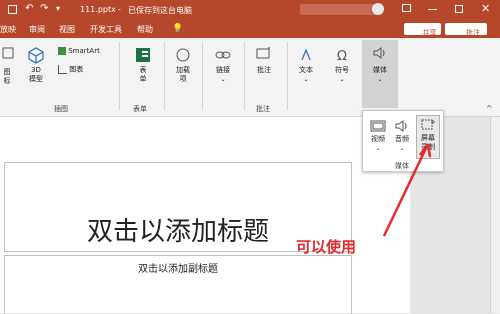  What do you see at coordinates (223, 70) in the screenshot?
I see `links-label: 链接` at bounding box center [223, 70].